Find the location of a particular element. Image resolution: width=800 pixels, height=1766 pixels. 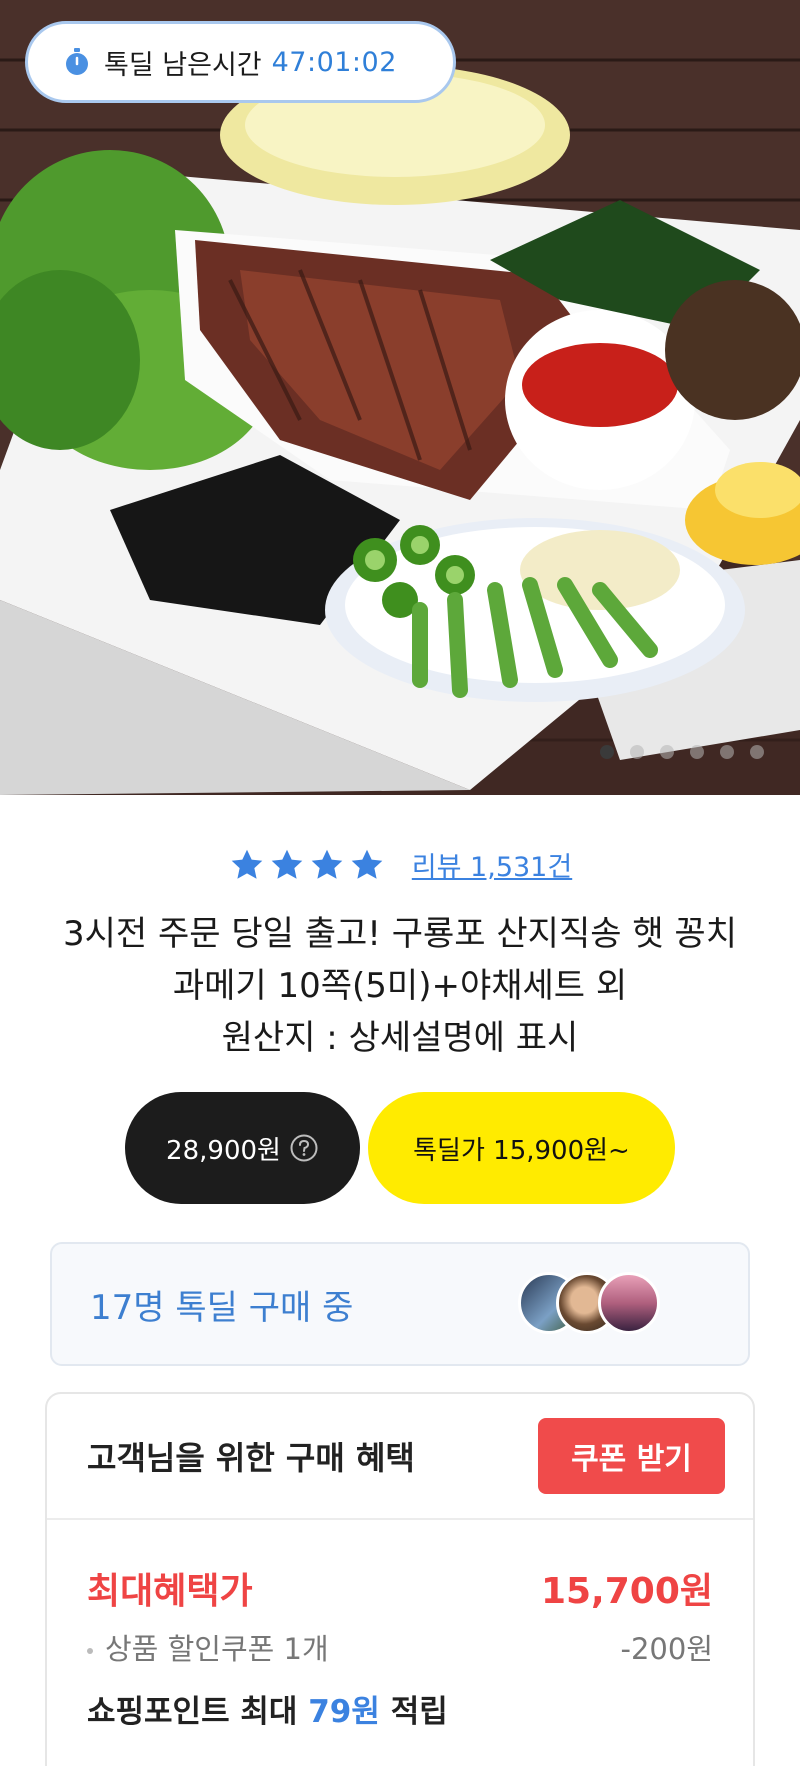

group-buyers-box: 17명 톡딜 구매 중 is located at coordinates (400, 1304).